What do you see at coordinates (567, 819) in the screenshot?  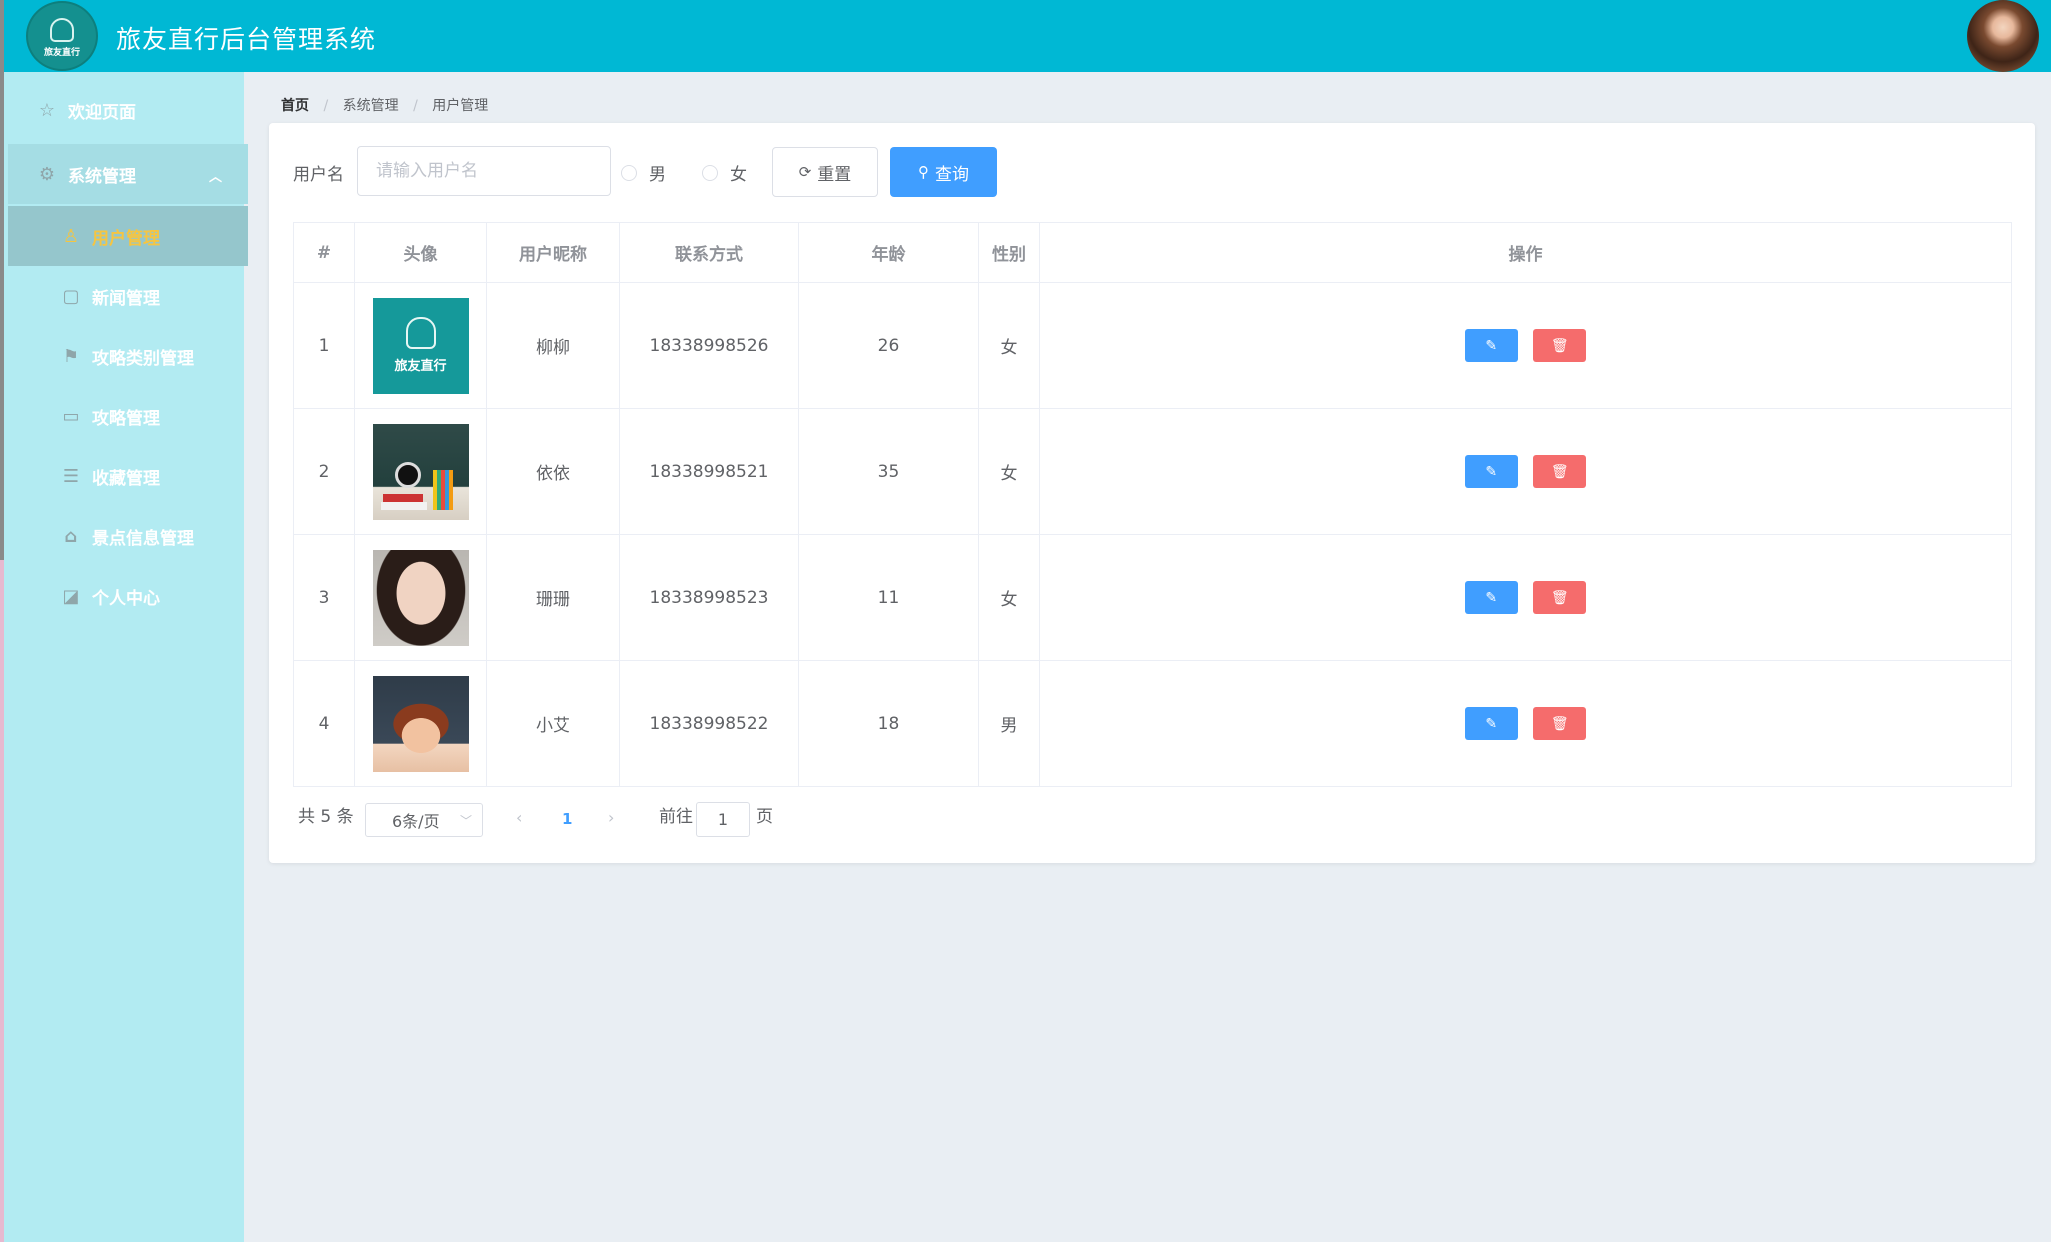 I see `page-number-current: 1` at bounding box center [567, 819].